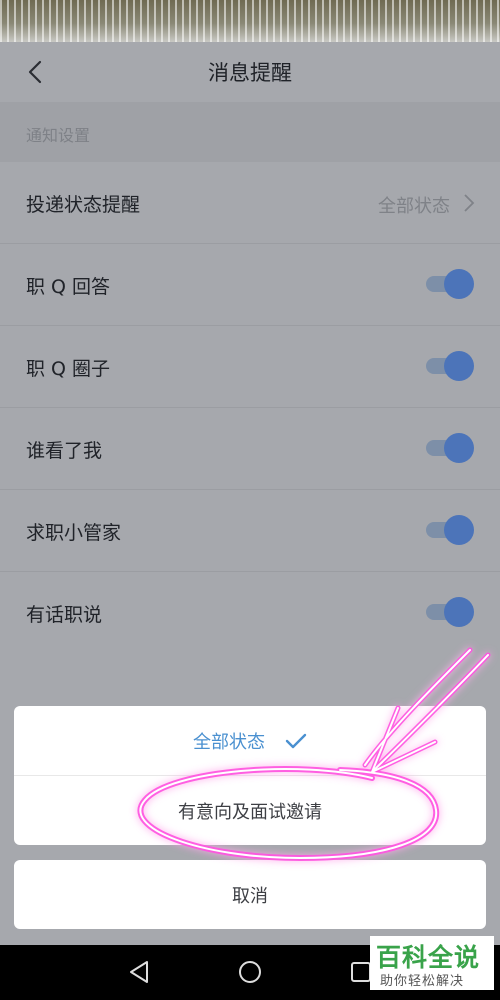  Describe the element at coordinates (64, 615) in the screenshot. I see `setting-label: 有话职说` at that location.